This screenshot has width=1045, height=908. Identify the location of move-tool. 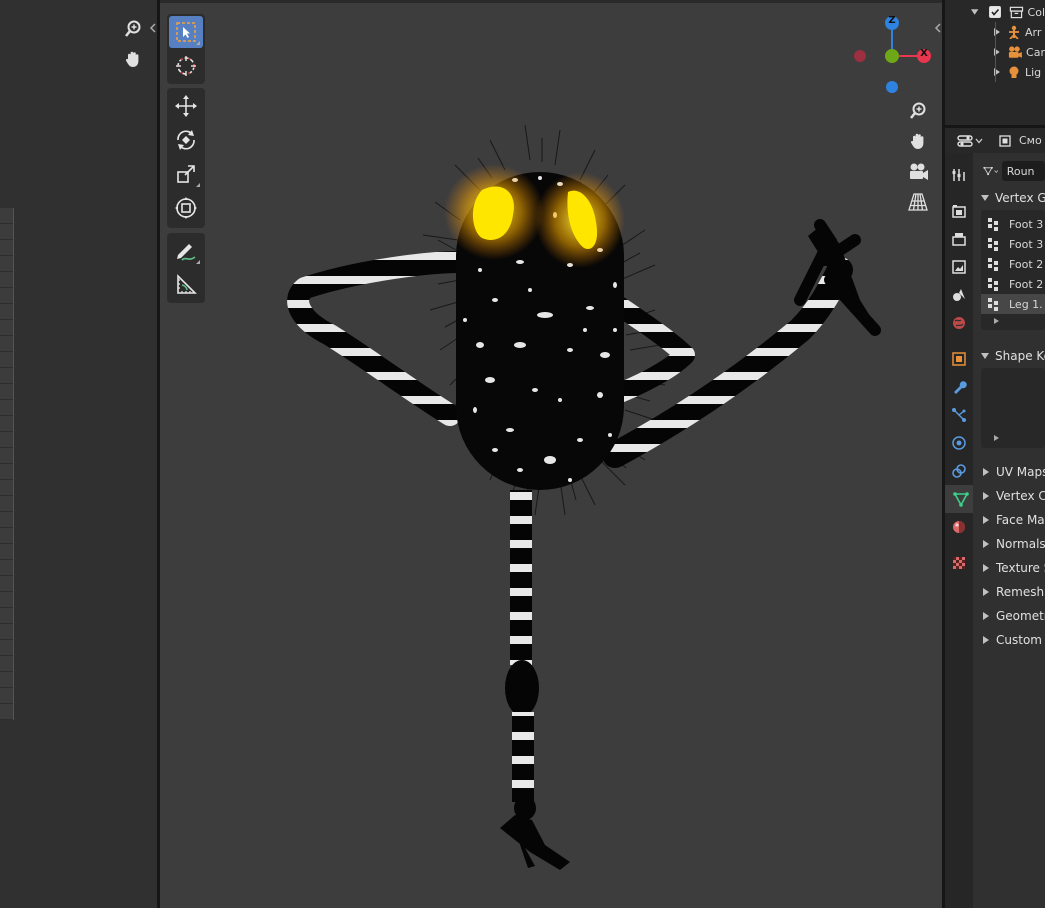
(186, 106).